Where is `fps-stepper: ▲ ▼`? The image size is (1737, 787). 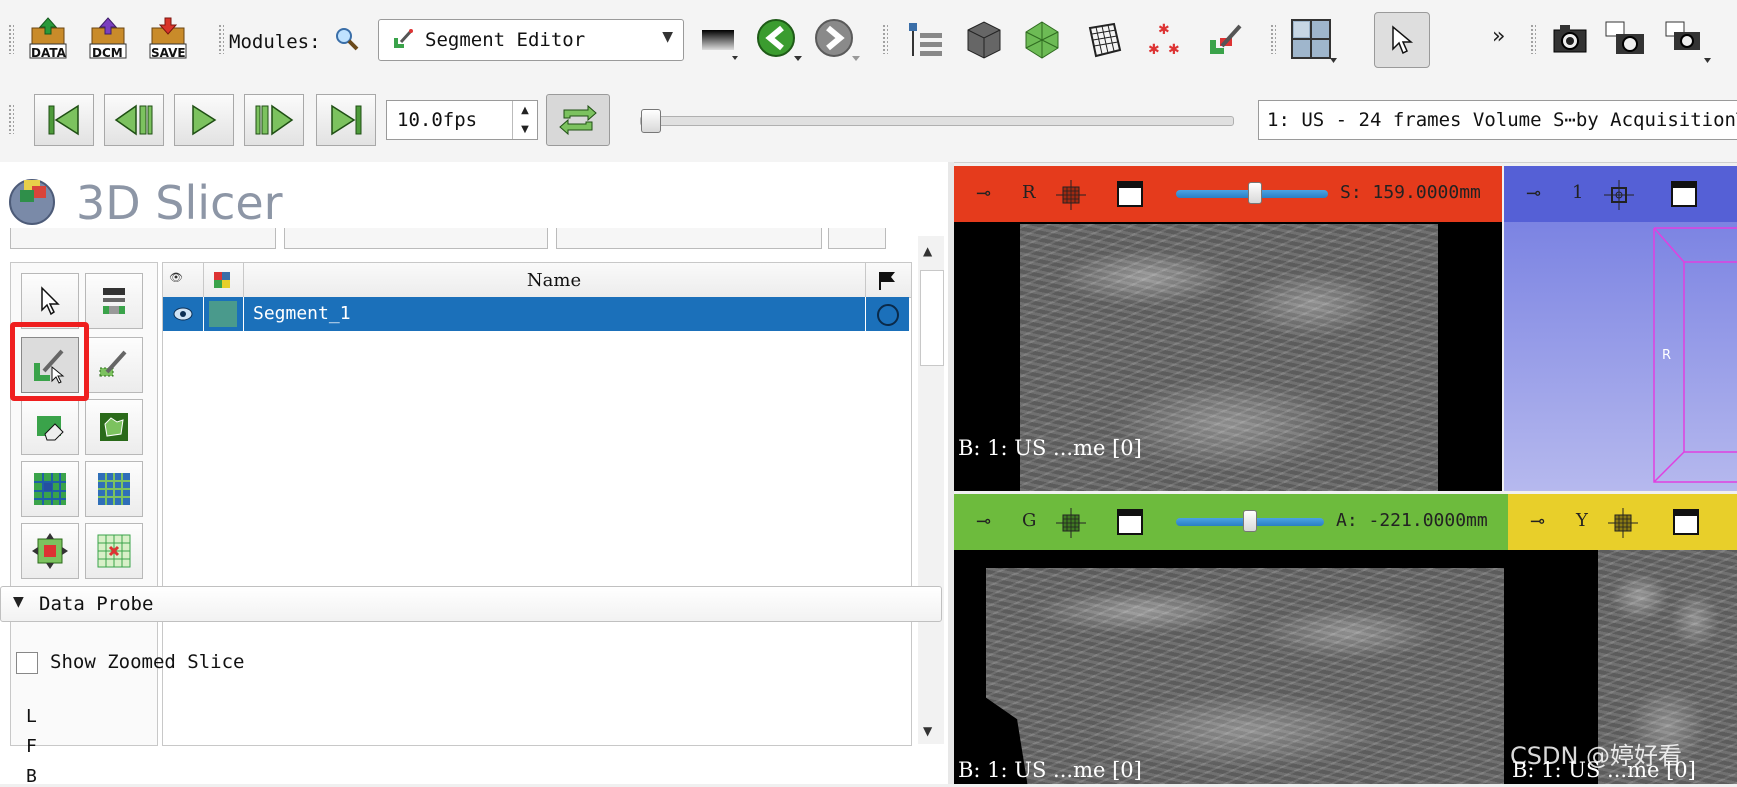 fps-stepper: ▲ ▼ is located at coordinates (524, 120).